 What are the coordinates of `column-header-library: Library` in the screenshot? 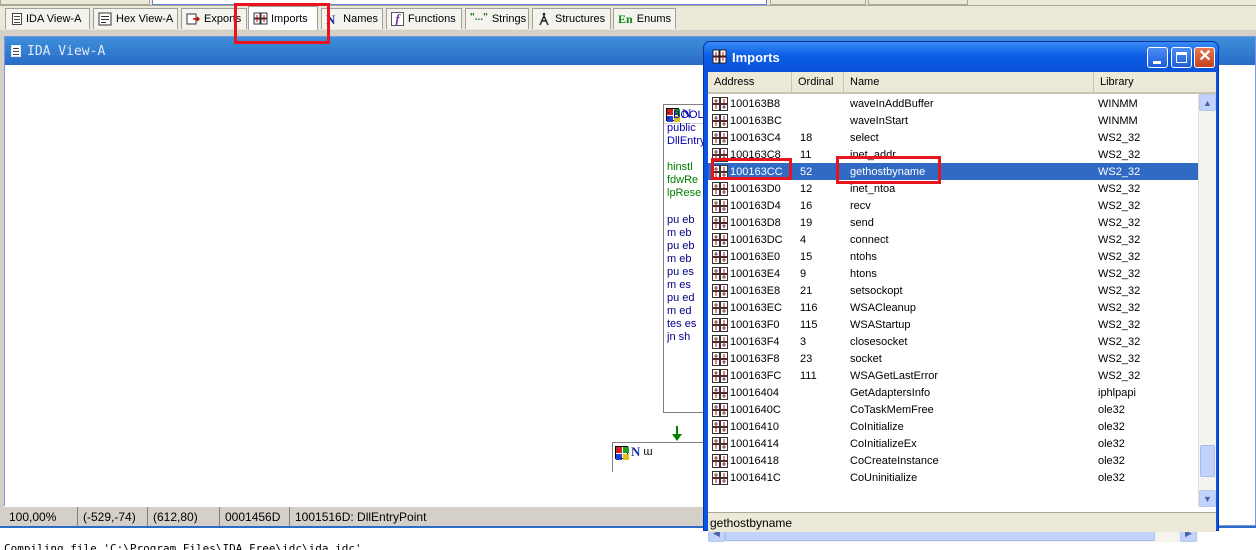 It's located at (1155, 82).